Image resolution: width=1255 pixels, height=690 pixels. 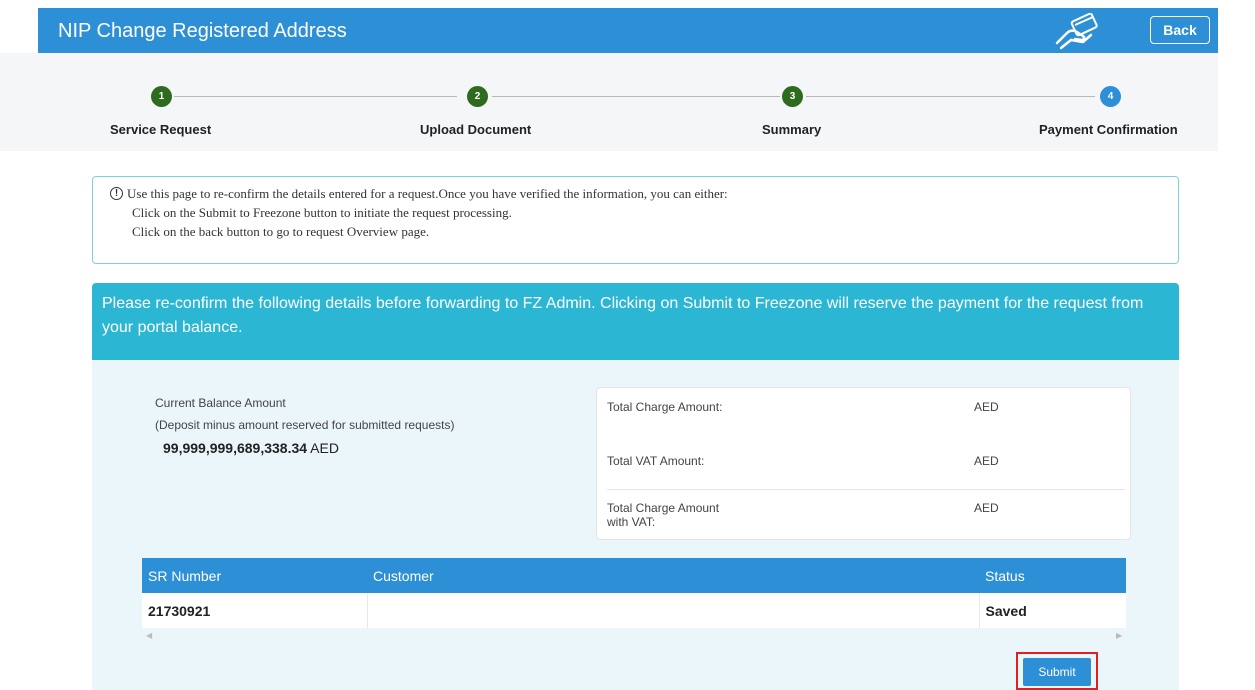 What do you see at coordinates (220, 403) in the screenshot?
I see `balance-label: Current Balance Amount` at bounding box center [220, 403].